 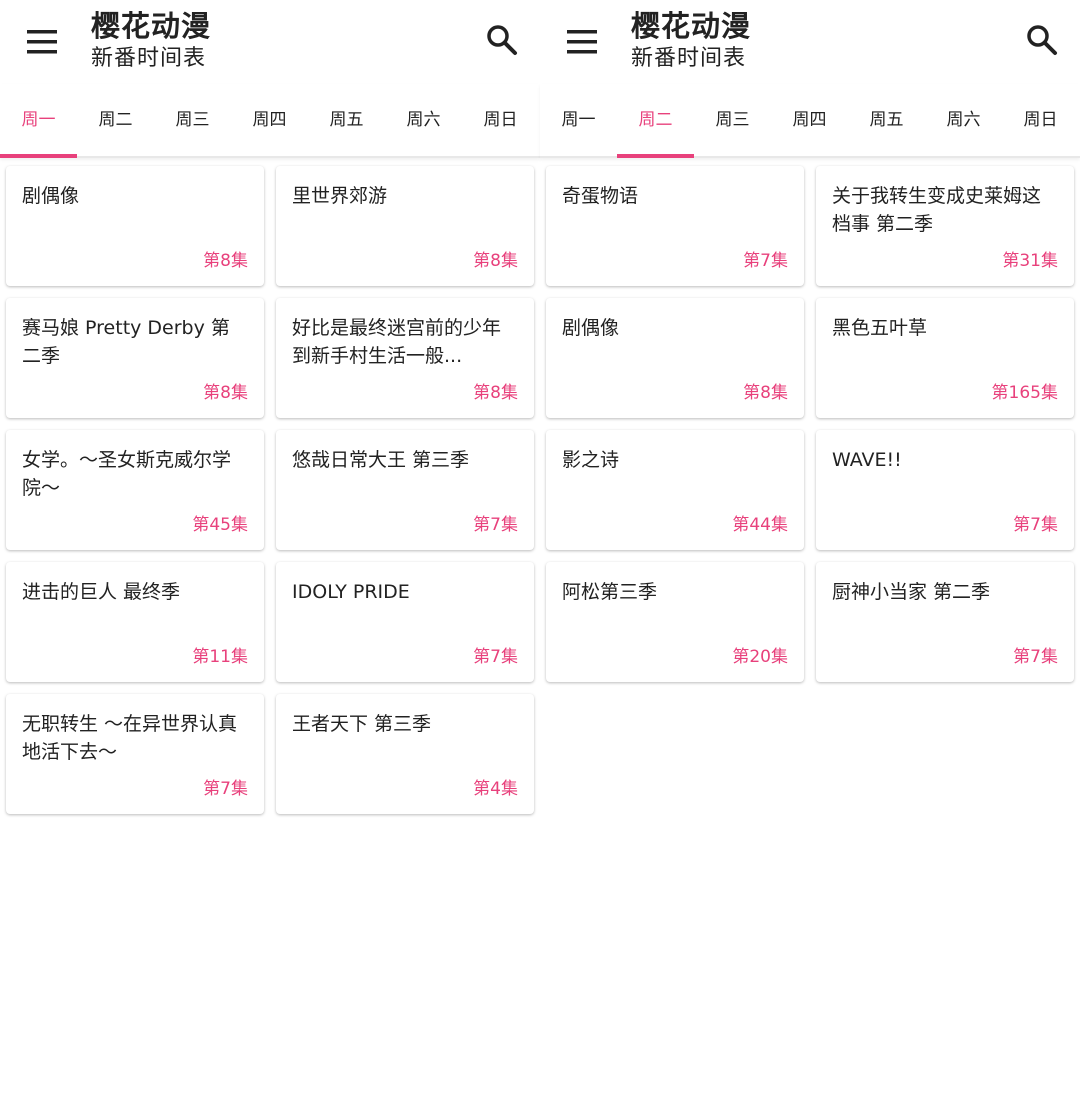 I want to click on episode-label: 第45集, so click(x=220, y=525).